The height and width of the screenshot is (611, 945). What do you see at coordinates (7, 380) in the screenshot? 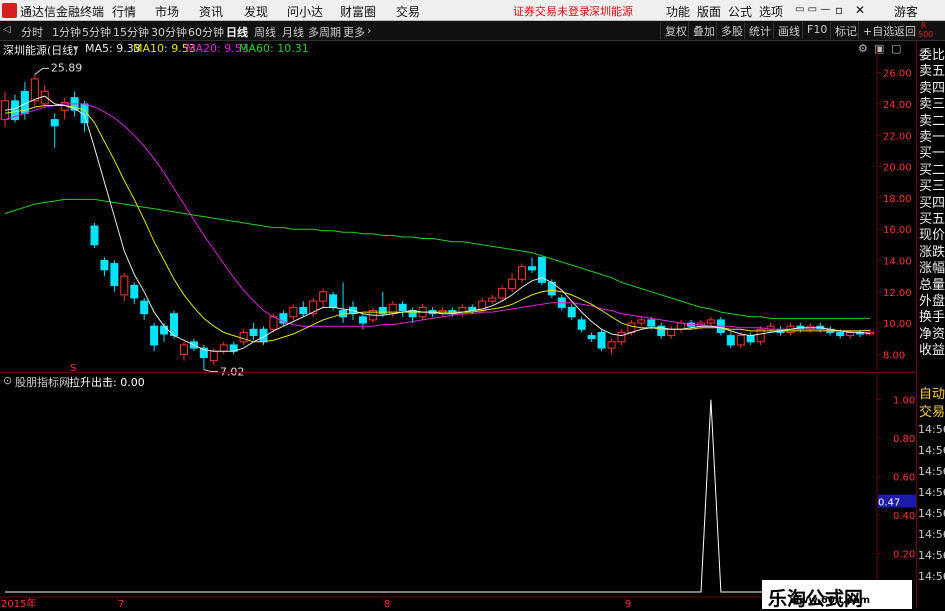
I see `indicator-dropdown-icon: ⊙` at bounding box center [7, 380].